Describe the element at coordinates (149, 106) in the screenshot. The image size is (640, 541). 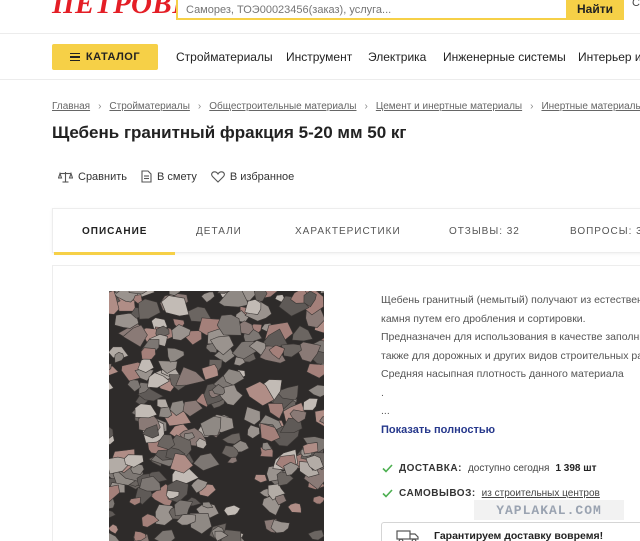
I see `breadcrumb-link-building-materials: Стройматериалы` at that location.